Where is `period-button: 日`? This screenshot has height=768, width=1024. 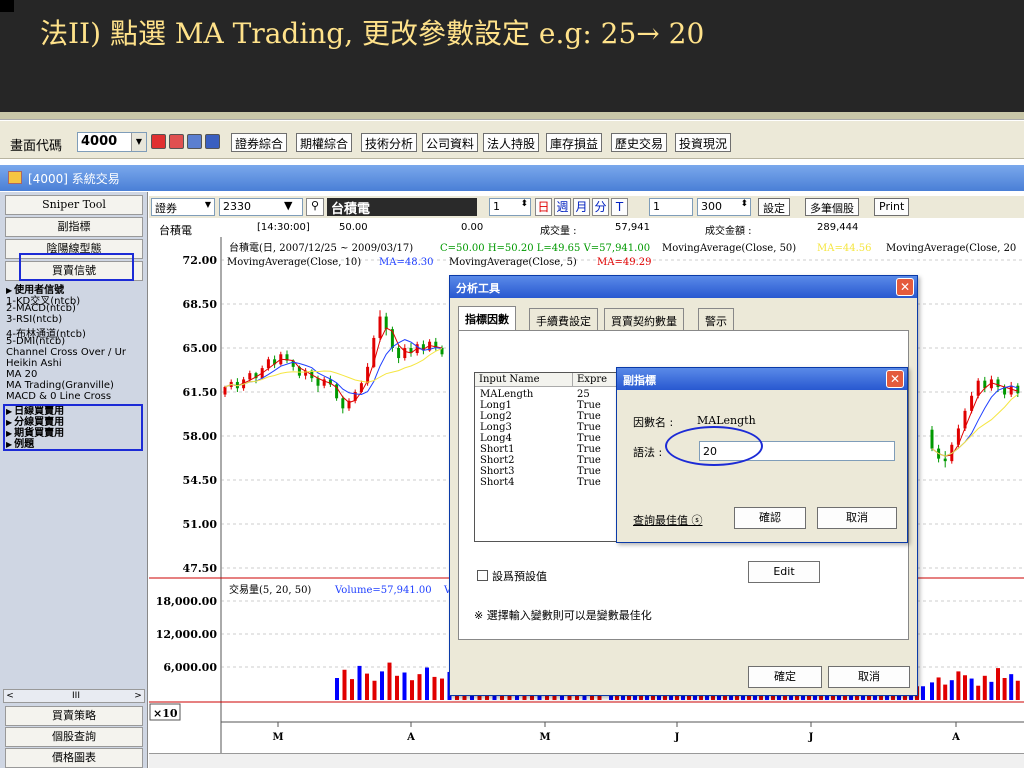
period-button: 日 is located at coordinates (543, 207).